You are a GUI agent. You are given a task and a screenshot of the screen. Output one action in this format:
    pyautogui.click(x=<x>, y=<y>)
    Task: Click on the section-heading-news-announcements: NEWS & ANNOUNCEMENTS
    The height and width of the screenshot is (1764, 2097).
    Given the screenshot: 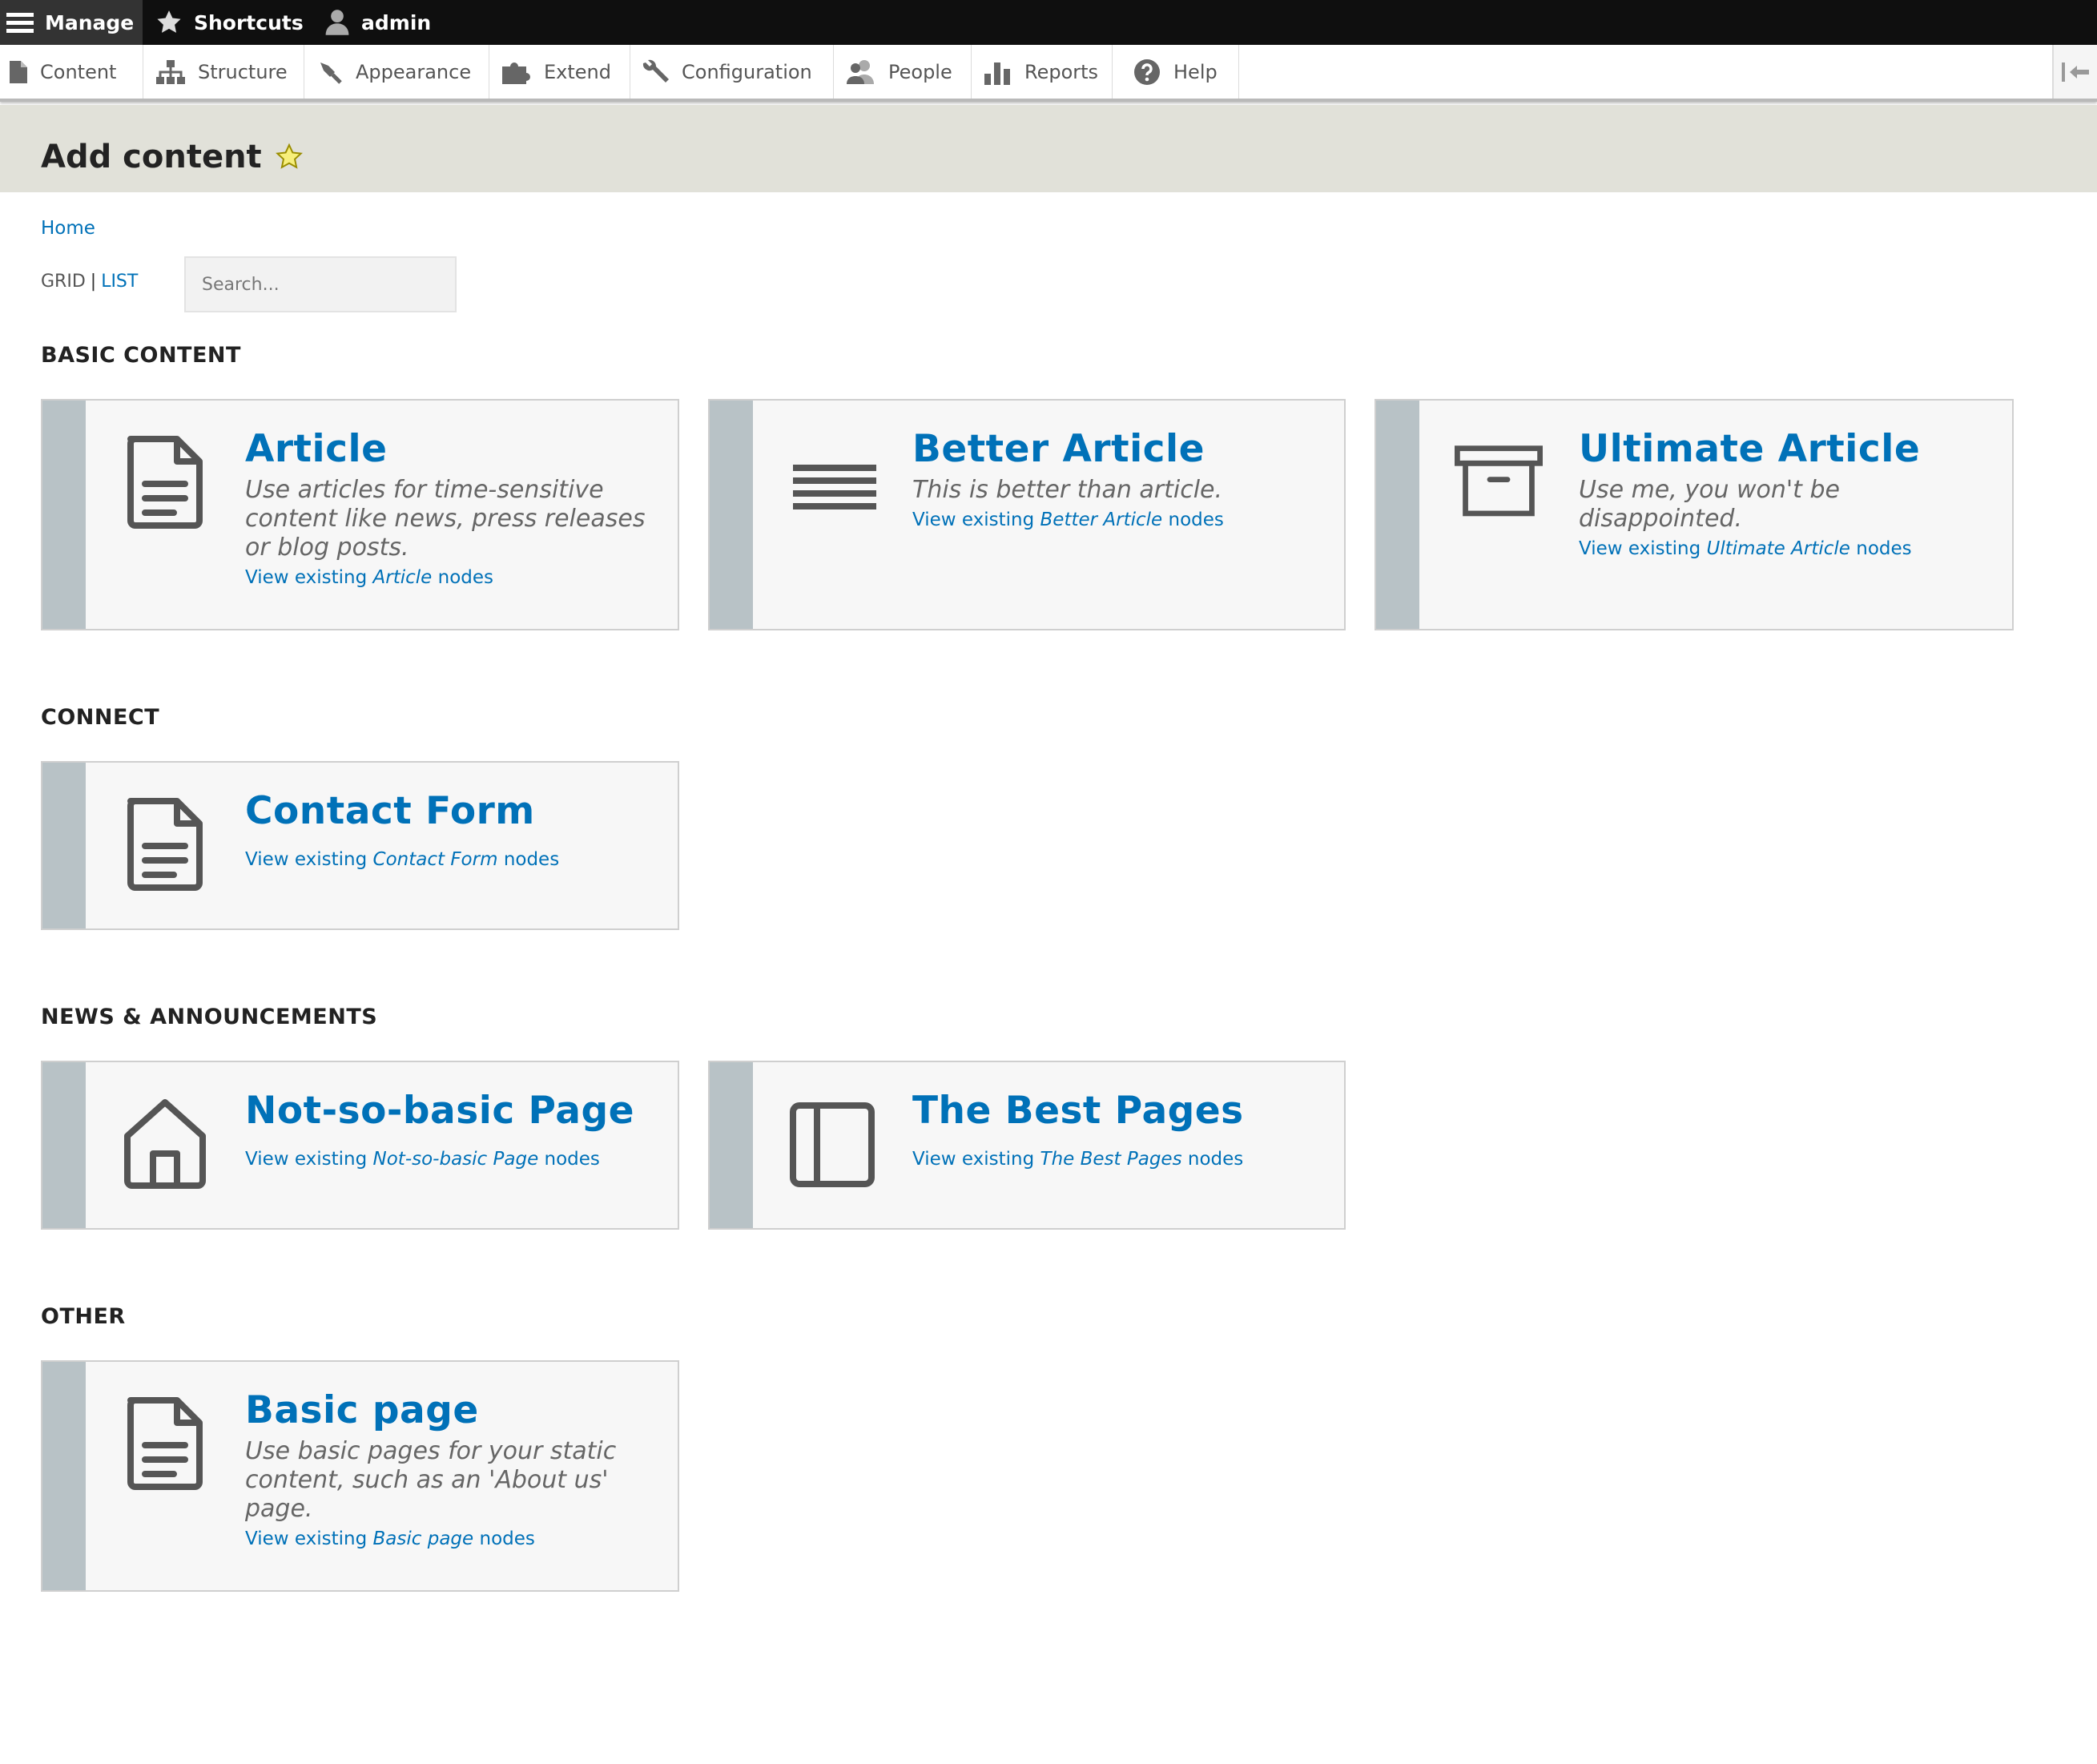 What is the action you would take?
    pyautogui.click(x=209, y=1017)
    